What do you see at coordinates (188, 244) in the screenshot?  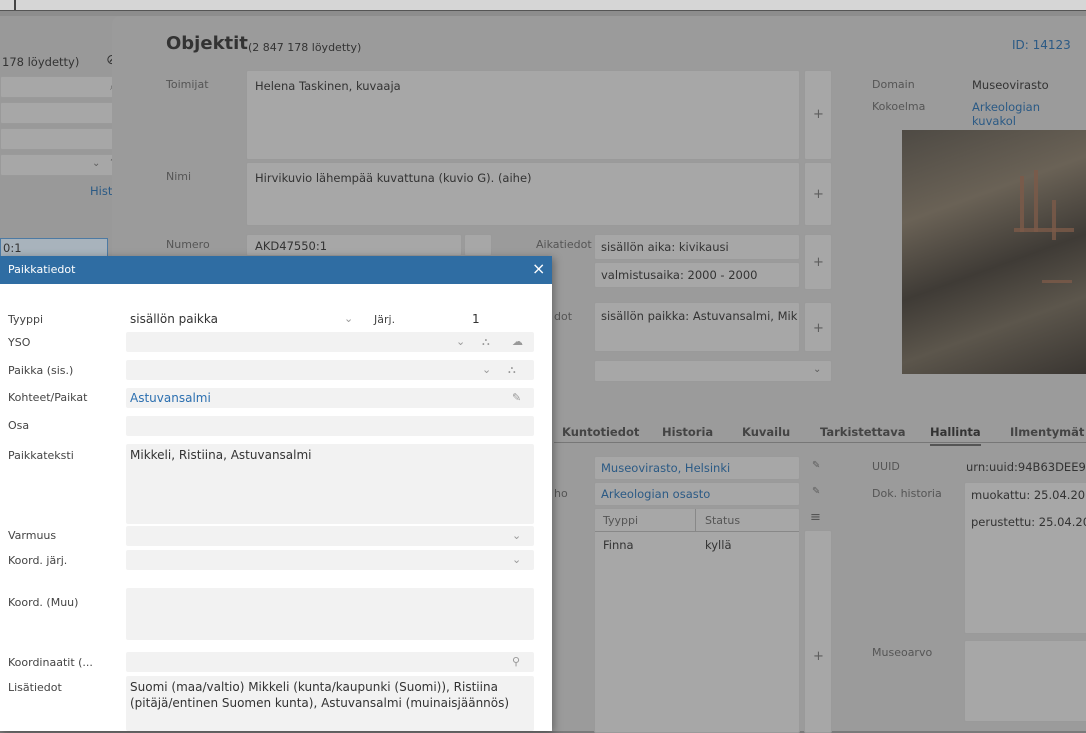 I see `numero-label: Numero` at bounding box center [188, 244].